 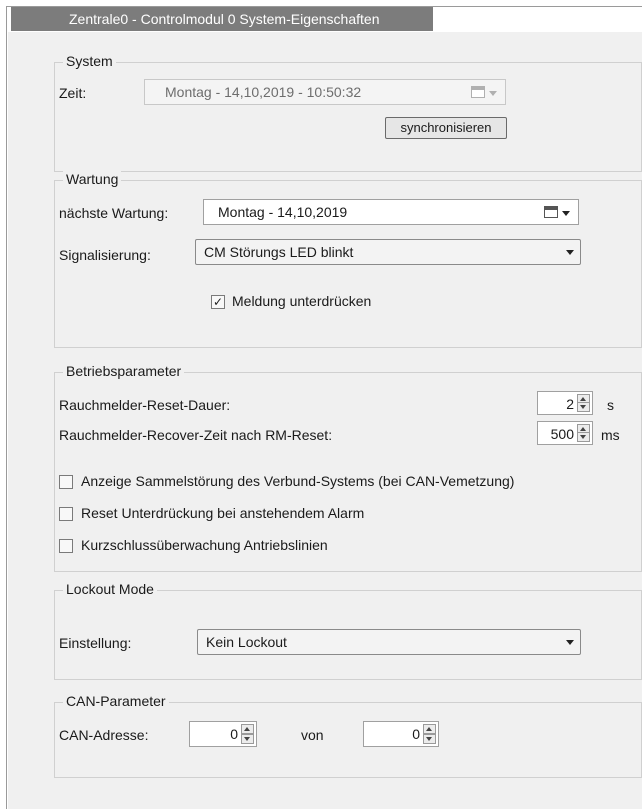 What do you see at coordinates (610, 405) in the screenshot?
I see `reset-duration-unit: s` at bounding box center [610, 405].